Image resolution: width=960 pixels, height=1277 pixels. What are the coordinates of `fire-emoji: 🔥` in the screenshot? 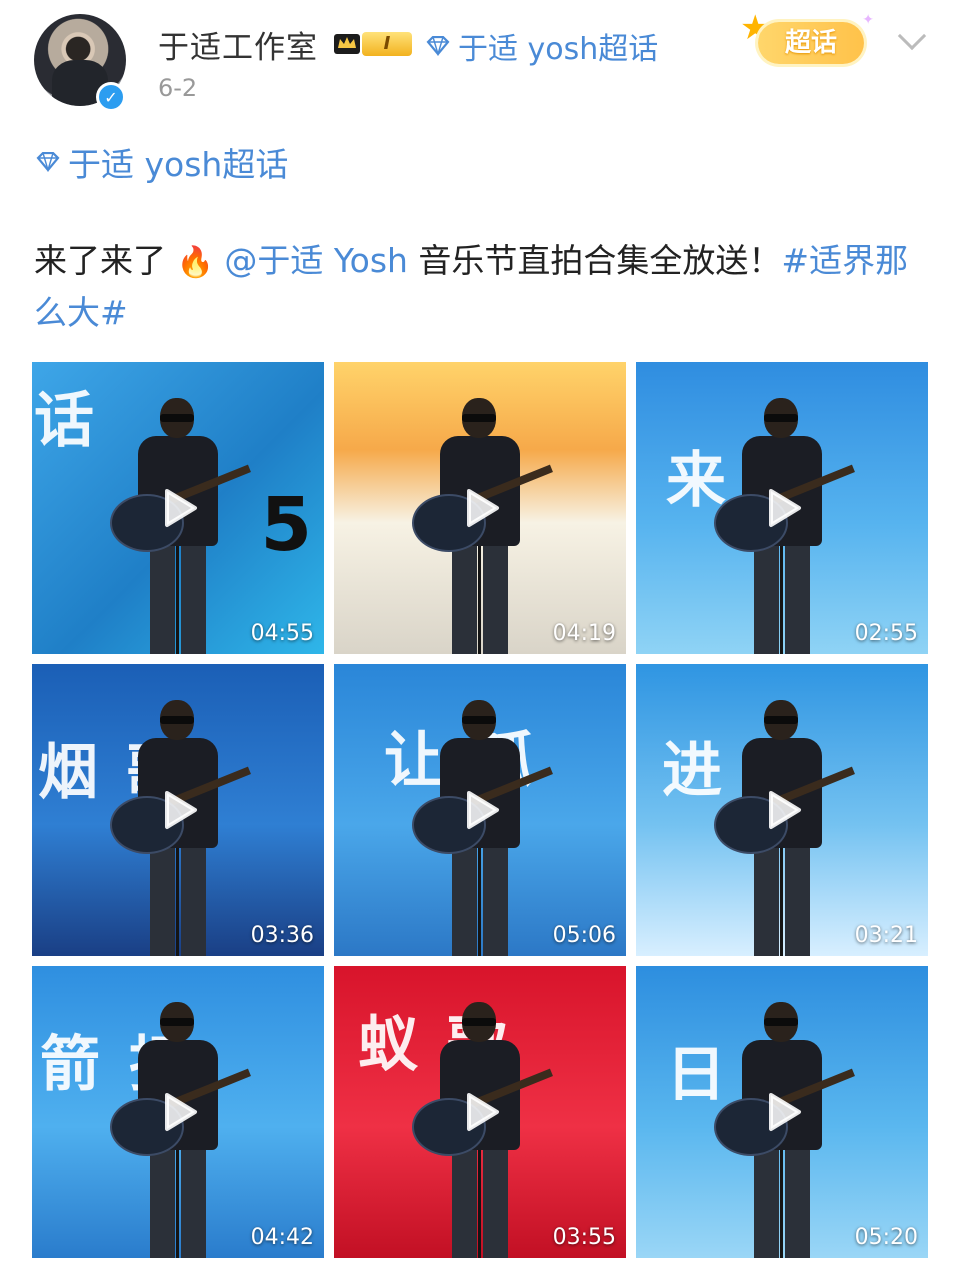 It's located at (195, 262).